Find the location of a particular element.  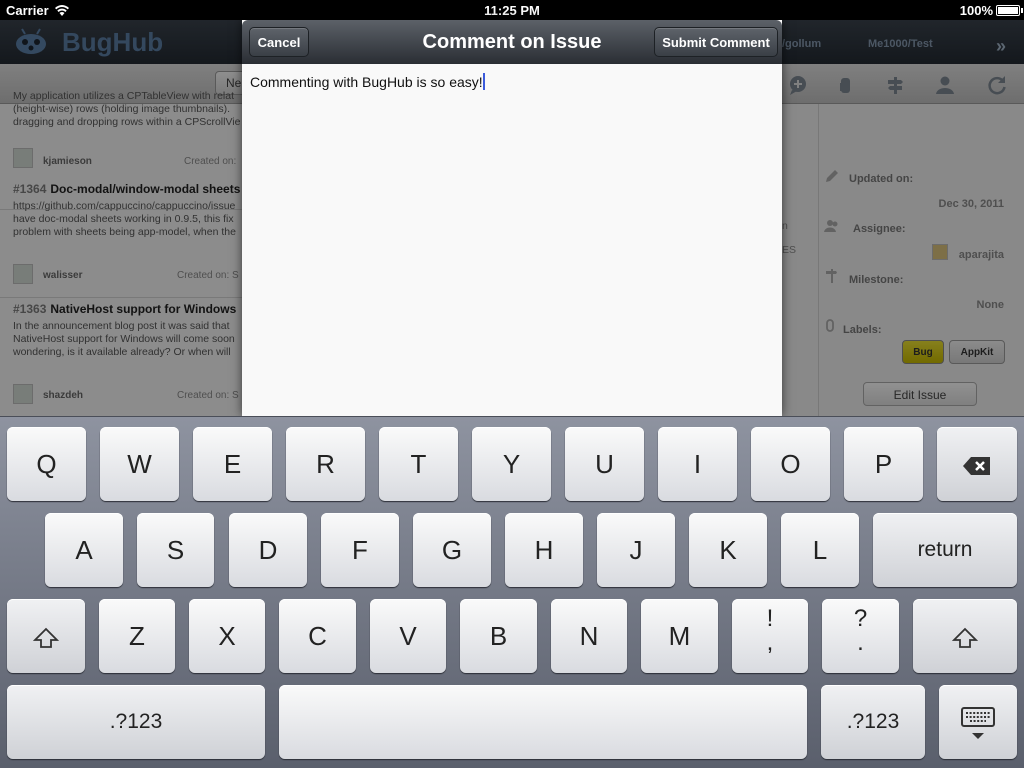

key-l: L is located at coordinates (820, 550).